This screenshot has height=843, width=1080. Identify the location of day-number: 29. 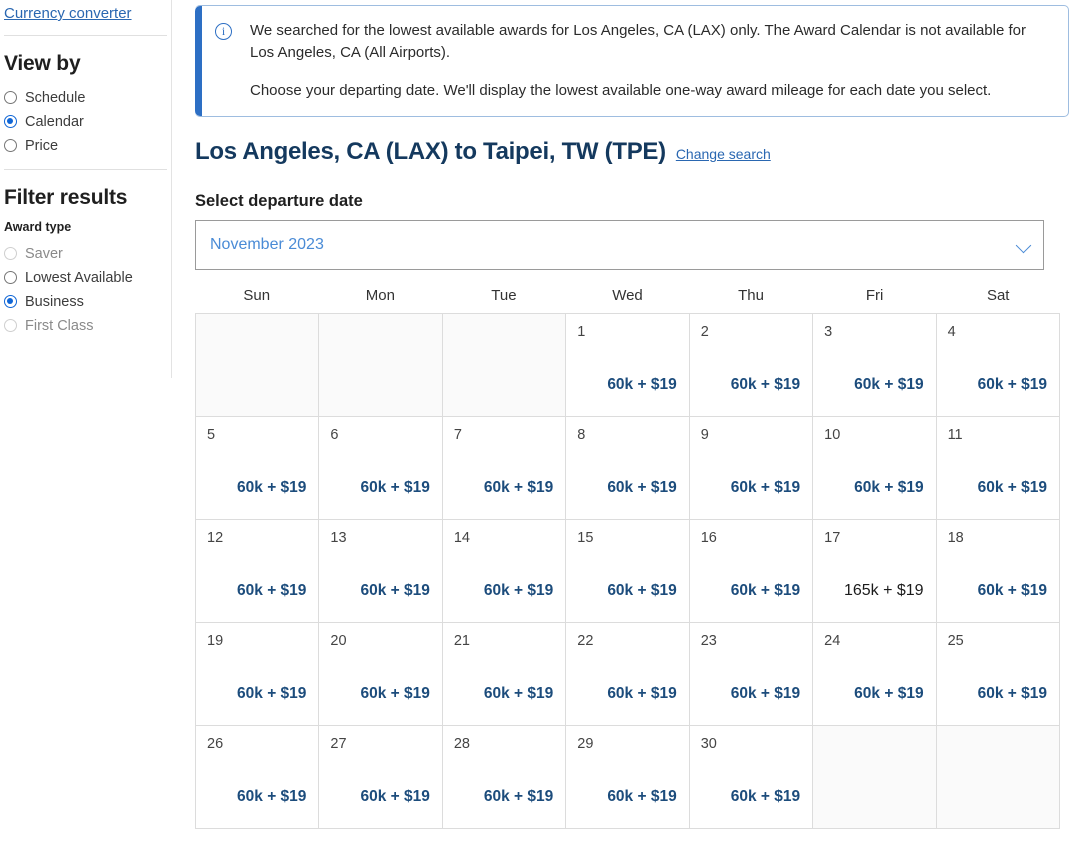
(585, 744).